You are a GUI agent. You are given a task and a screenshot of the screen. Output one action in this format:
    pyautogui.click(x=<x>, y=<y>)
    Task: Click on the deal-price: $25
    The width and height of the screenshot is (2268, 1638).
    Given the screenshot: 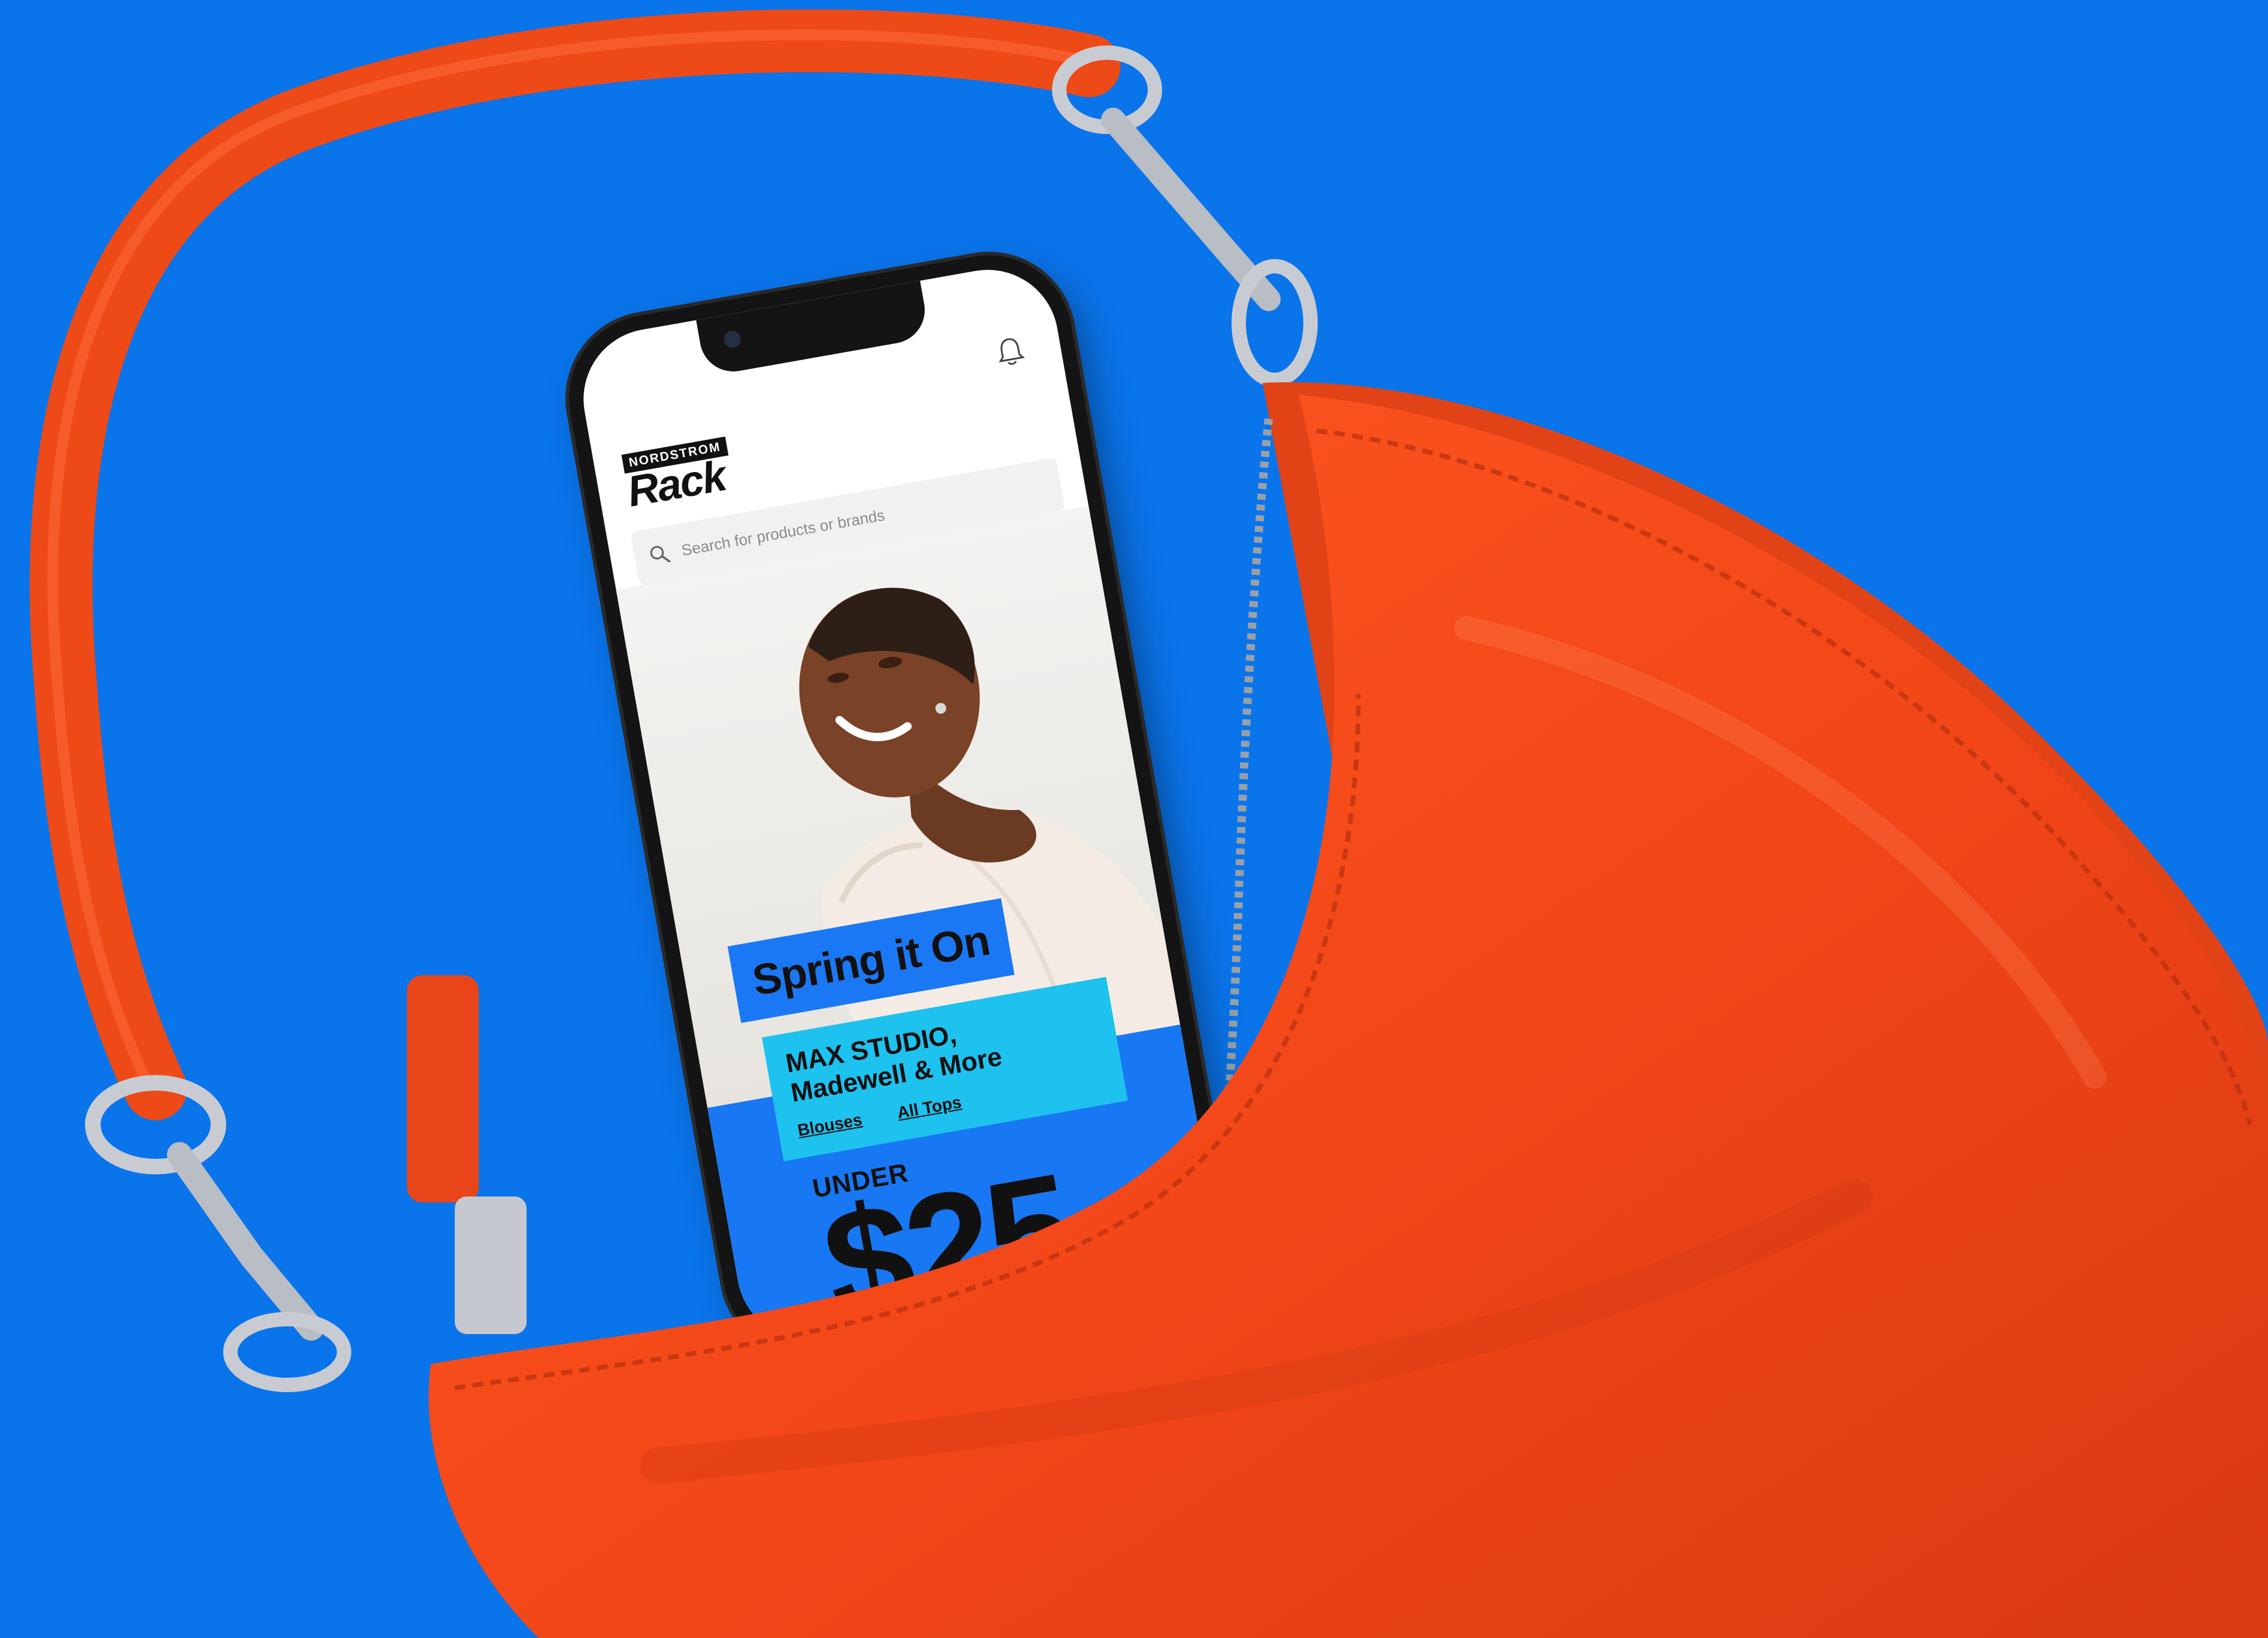 What is the action you would take?
    pyautogui.click(x=948, y=1245)
    